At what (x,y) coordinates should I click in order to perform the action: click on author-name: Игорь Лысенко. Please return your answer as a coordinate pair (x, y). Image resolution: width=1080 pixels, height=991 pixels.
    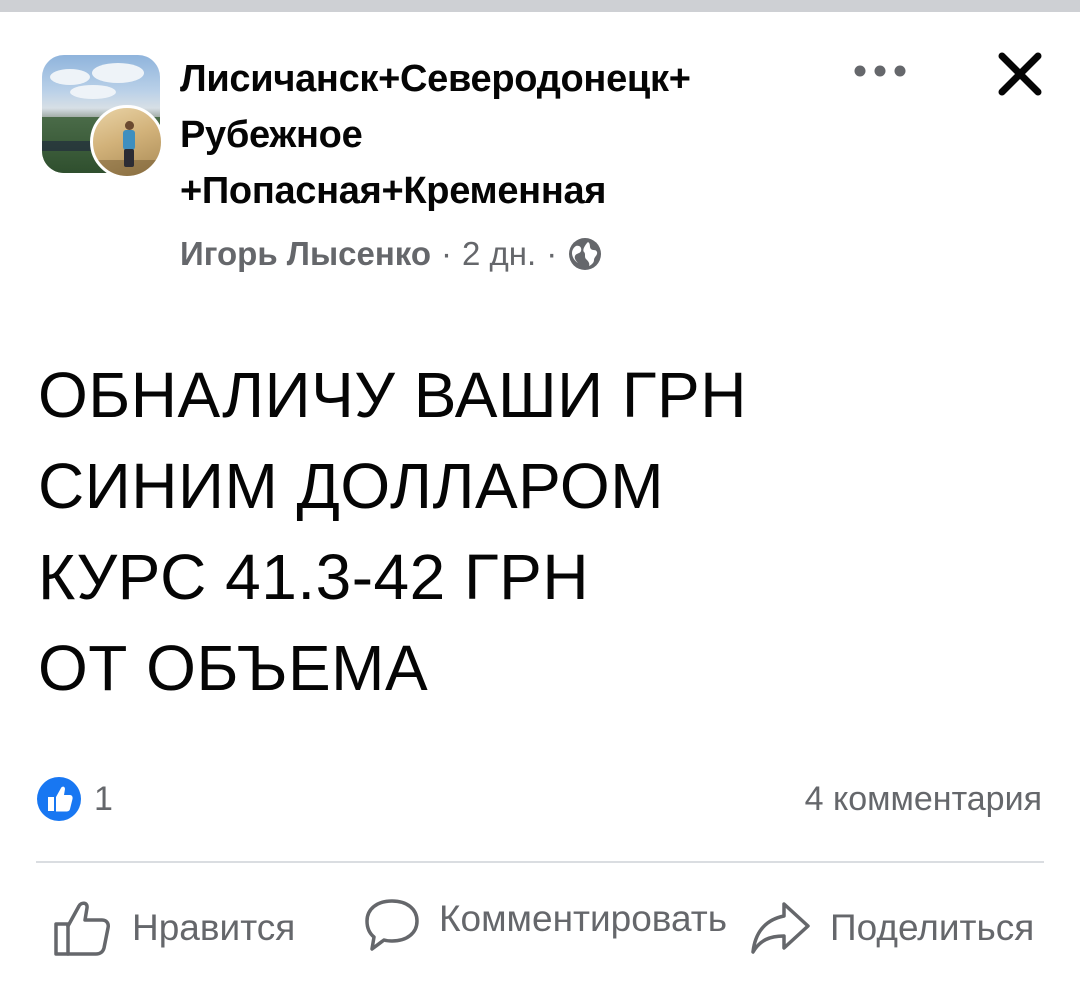
    Looking at the image, I should click on (305, 254).